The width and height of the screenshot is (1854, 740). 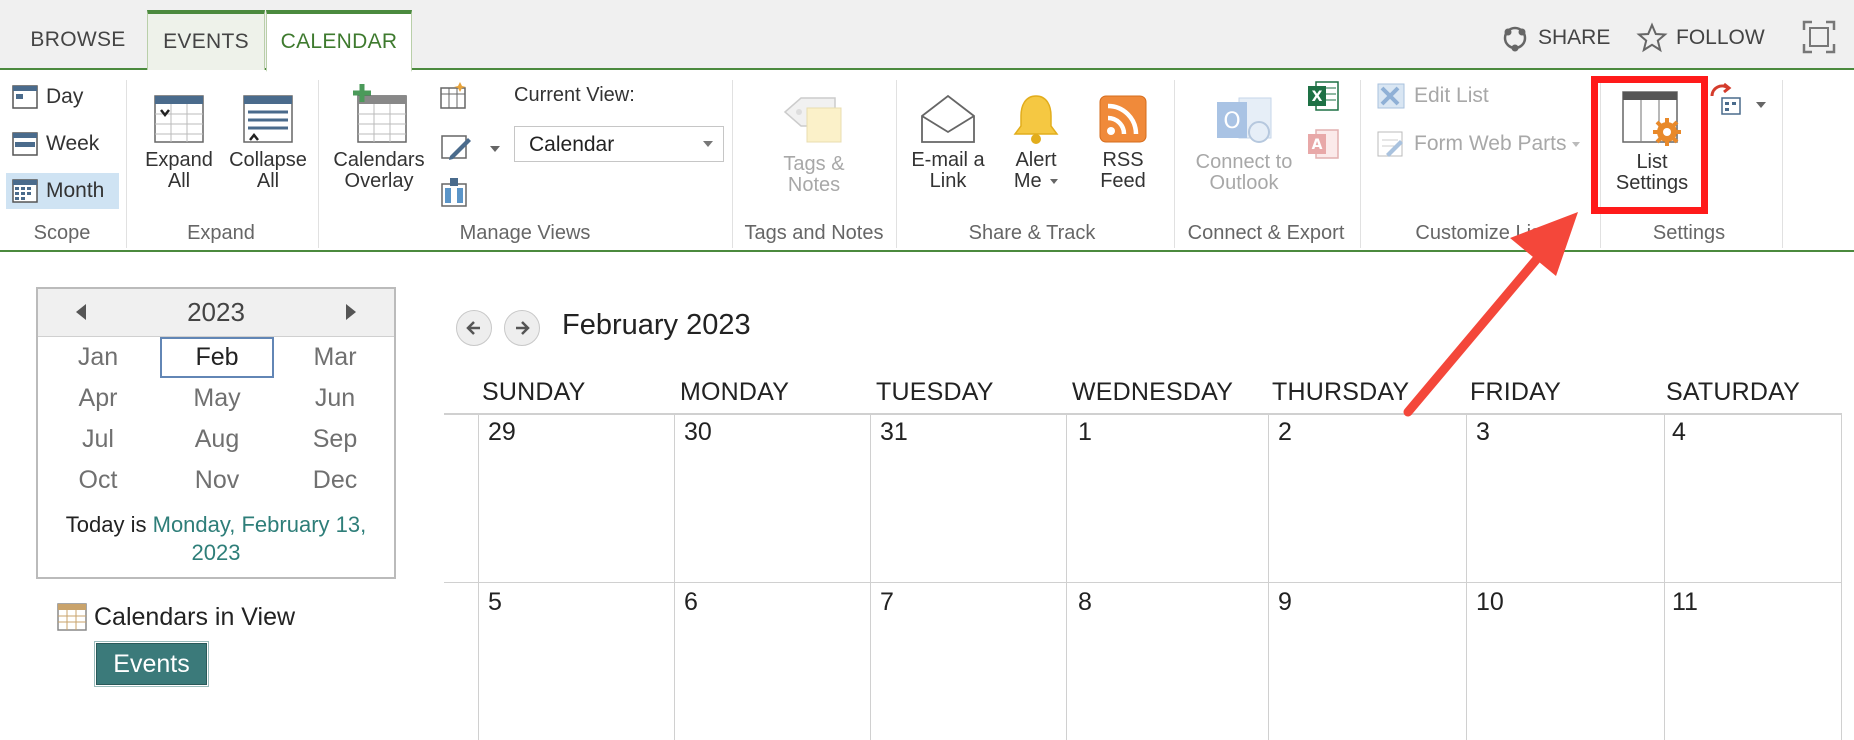 I want to click on month-jun: Jun, so click(x=335, y=398).